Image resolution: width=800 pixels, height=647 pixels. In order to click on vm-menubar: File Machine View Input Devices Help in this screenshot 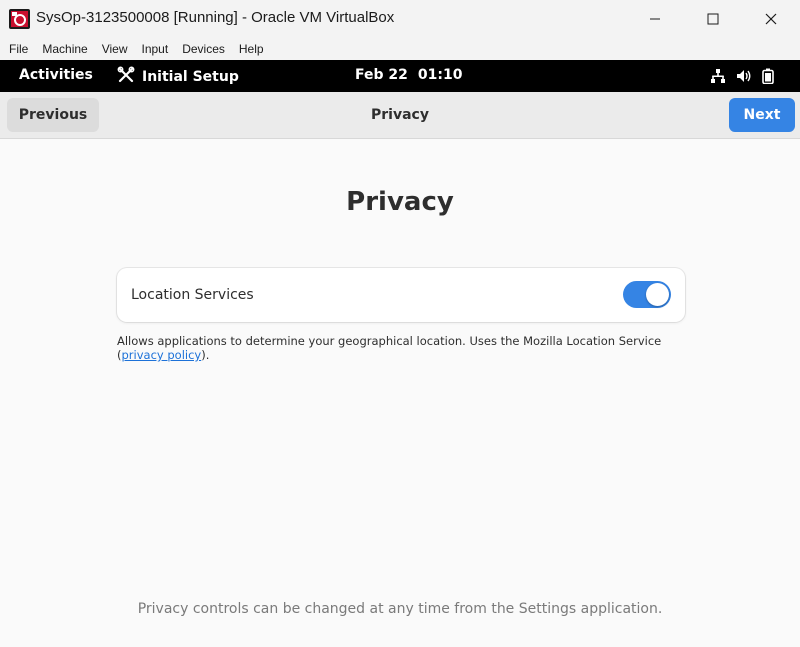, I will do `click(400, 49)`.